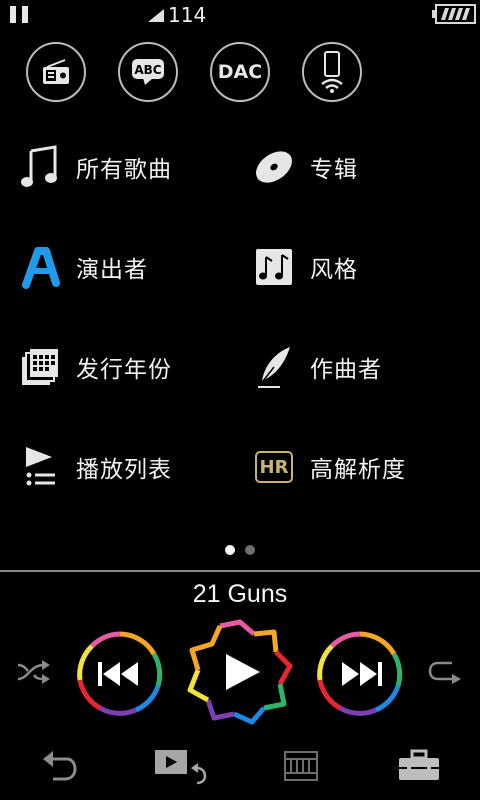 This screenshot has width=480, height=800. I want to click on abc-label: ABC, so click(147, 70).